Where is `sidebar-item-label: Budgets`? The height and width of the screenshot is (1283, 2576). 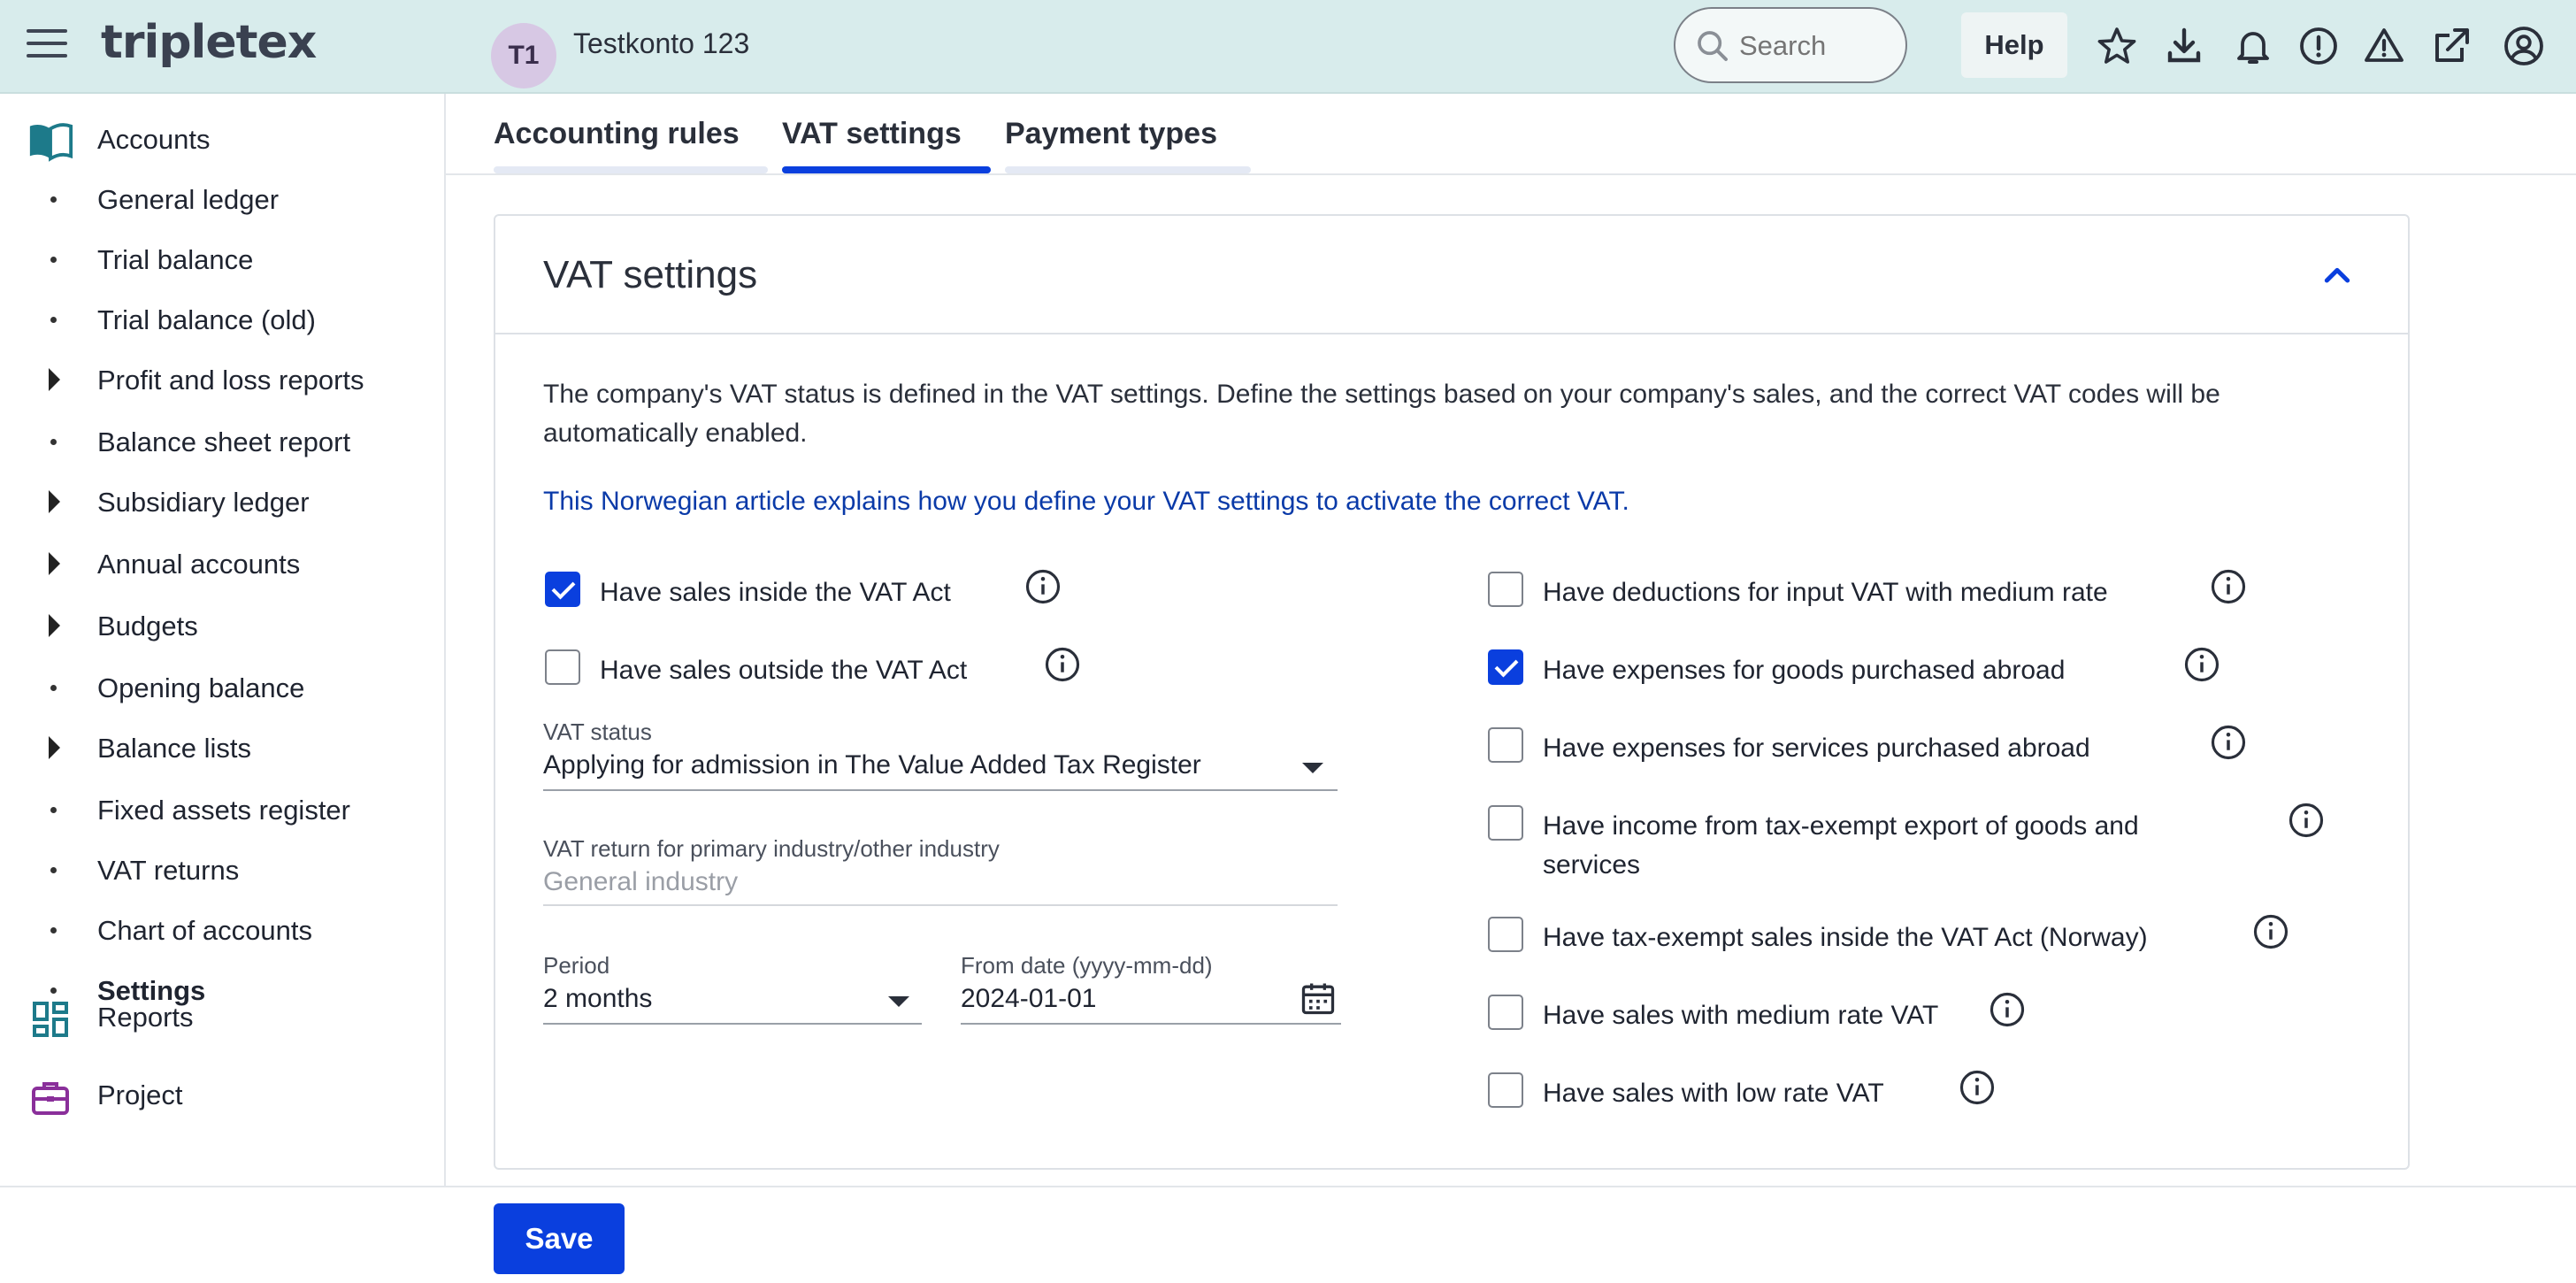 sidebar-item-label: Budgets is located at coordinates (147, 626).